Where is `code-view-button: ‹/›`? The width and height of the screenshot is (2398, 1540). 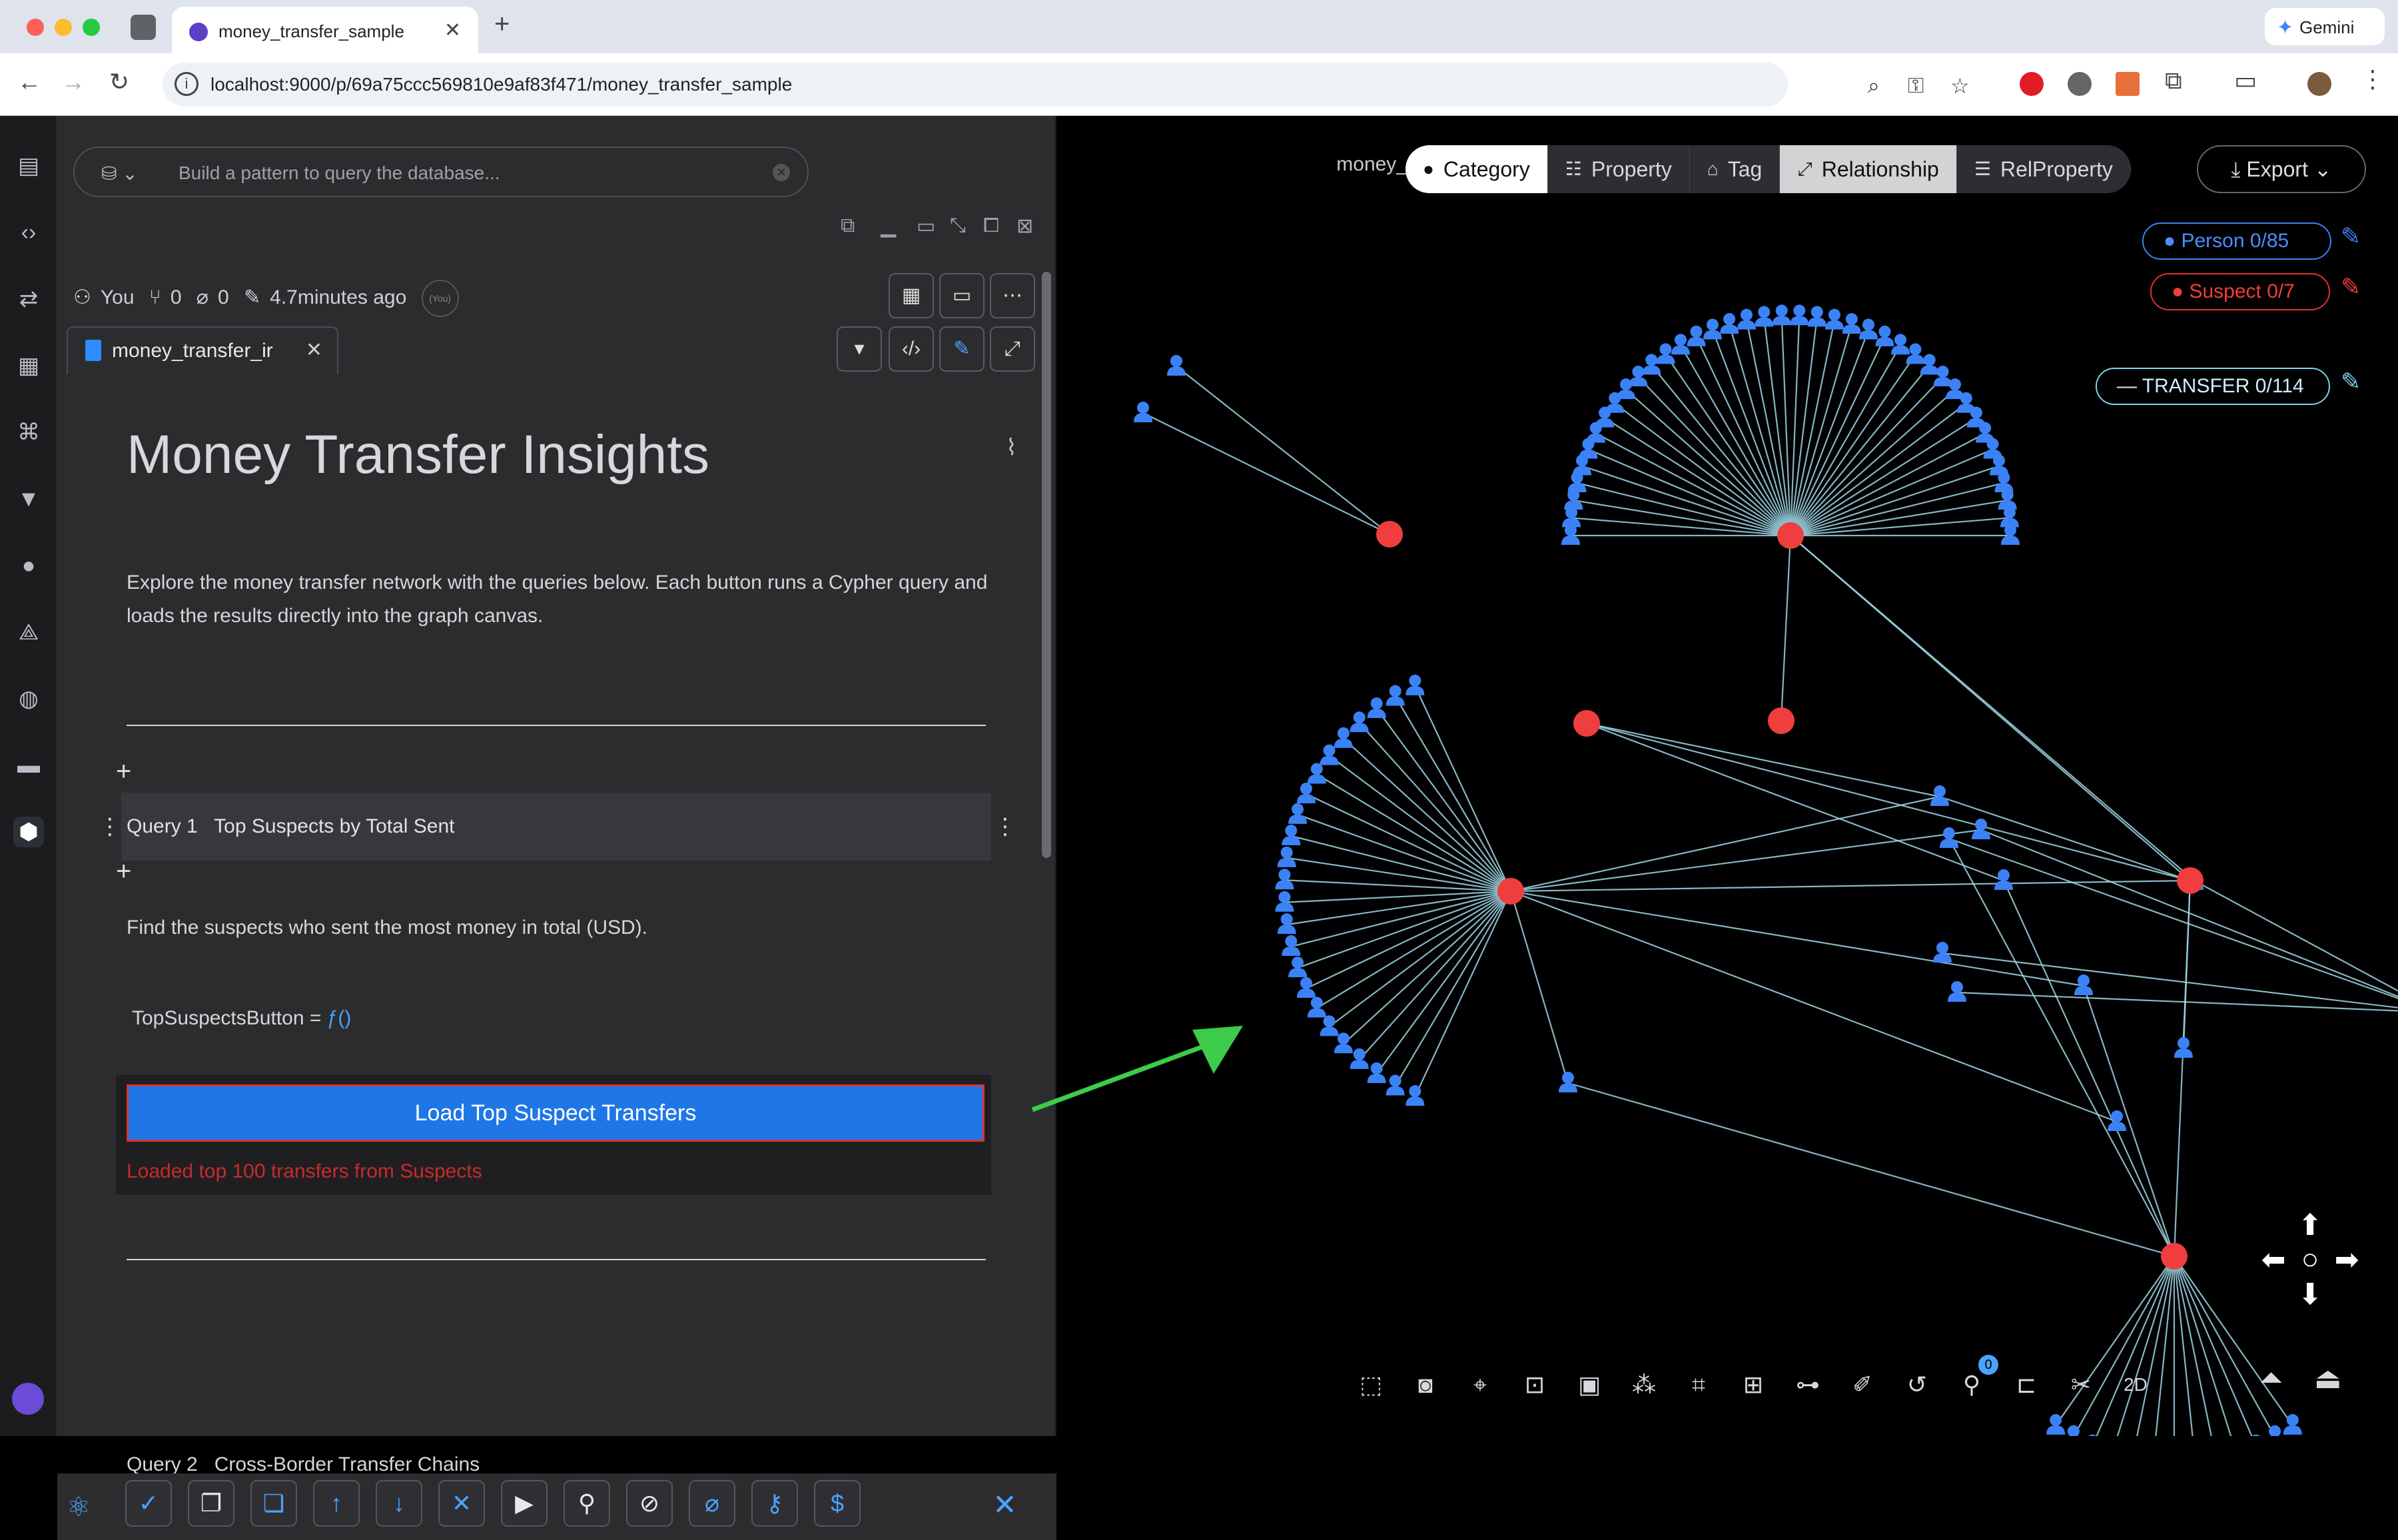
code-view-button: ‹/› is located at coordinates (911, 349).